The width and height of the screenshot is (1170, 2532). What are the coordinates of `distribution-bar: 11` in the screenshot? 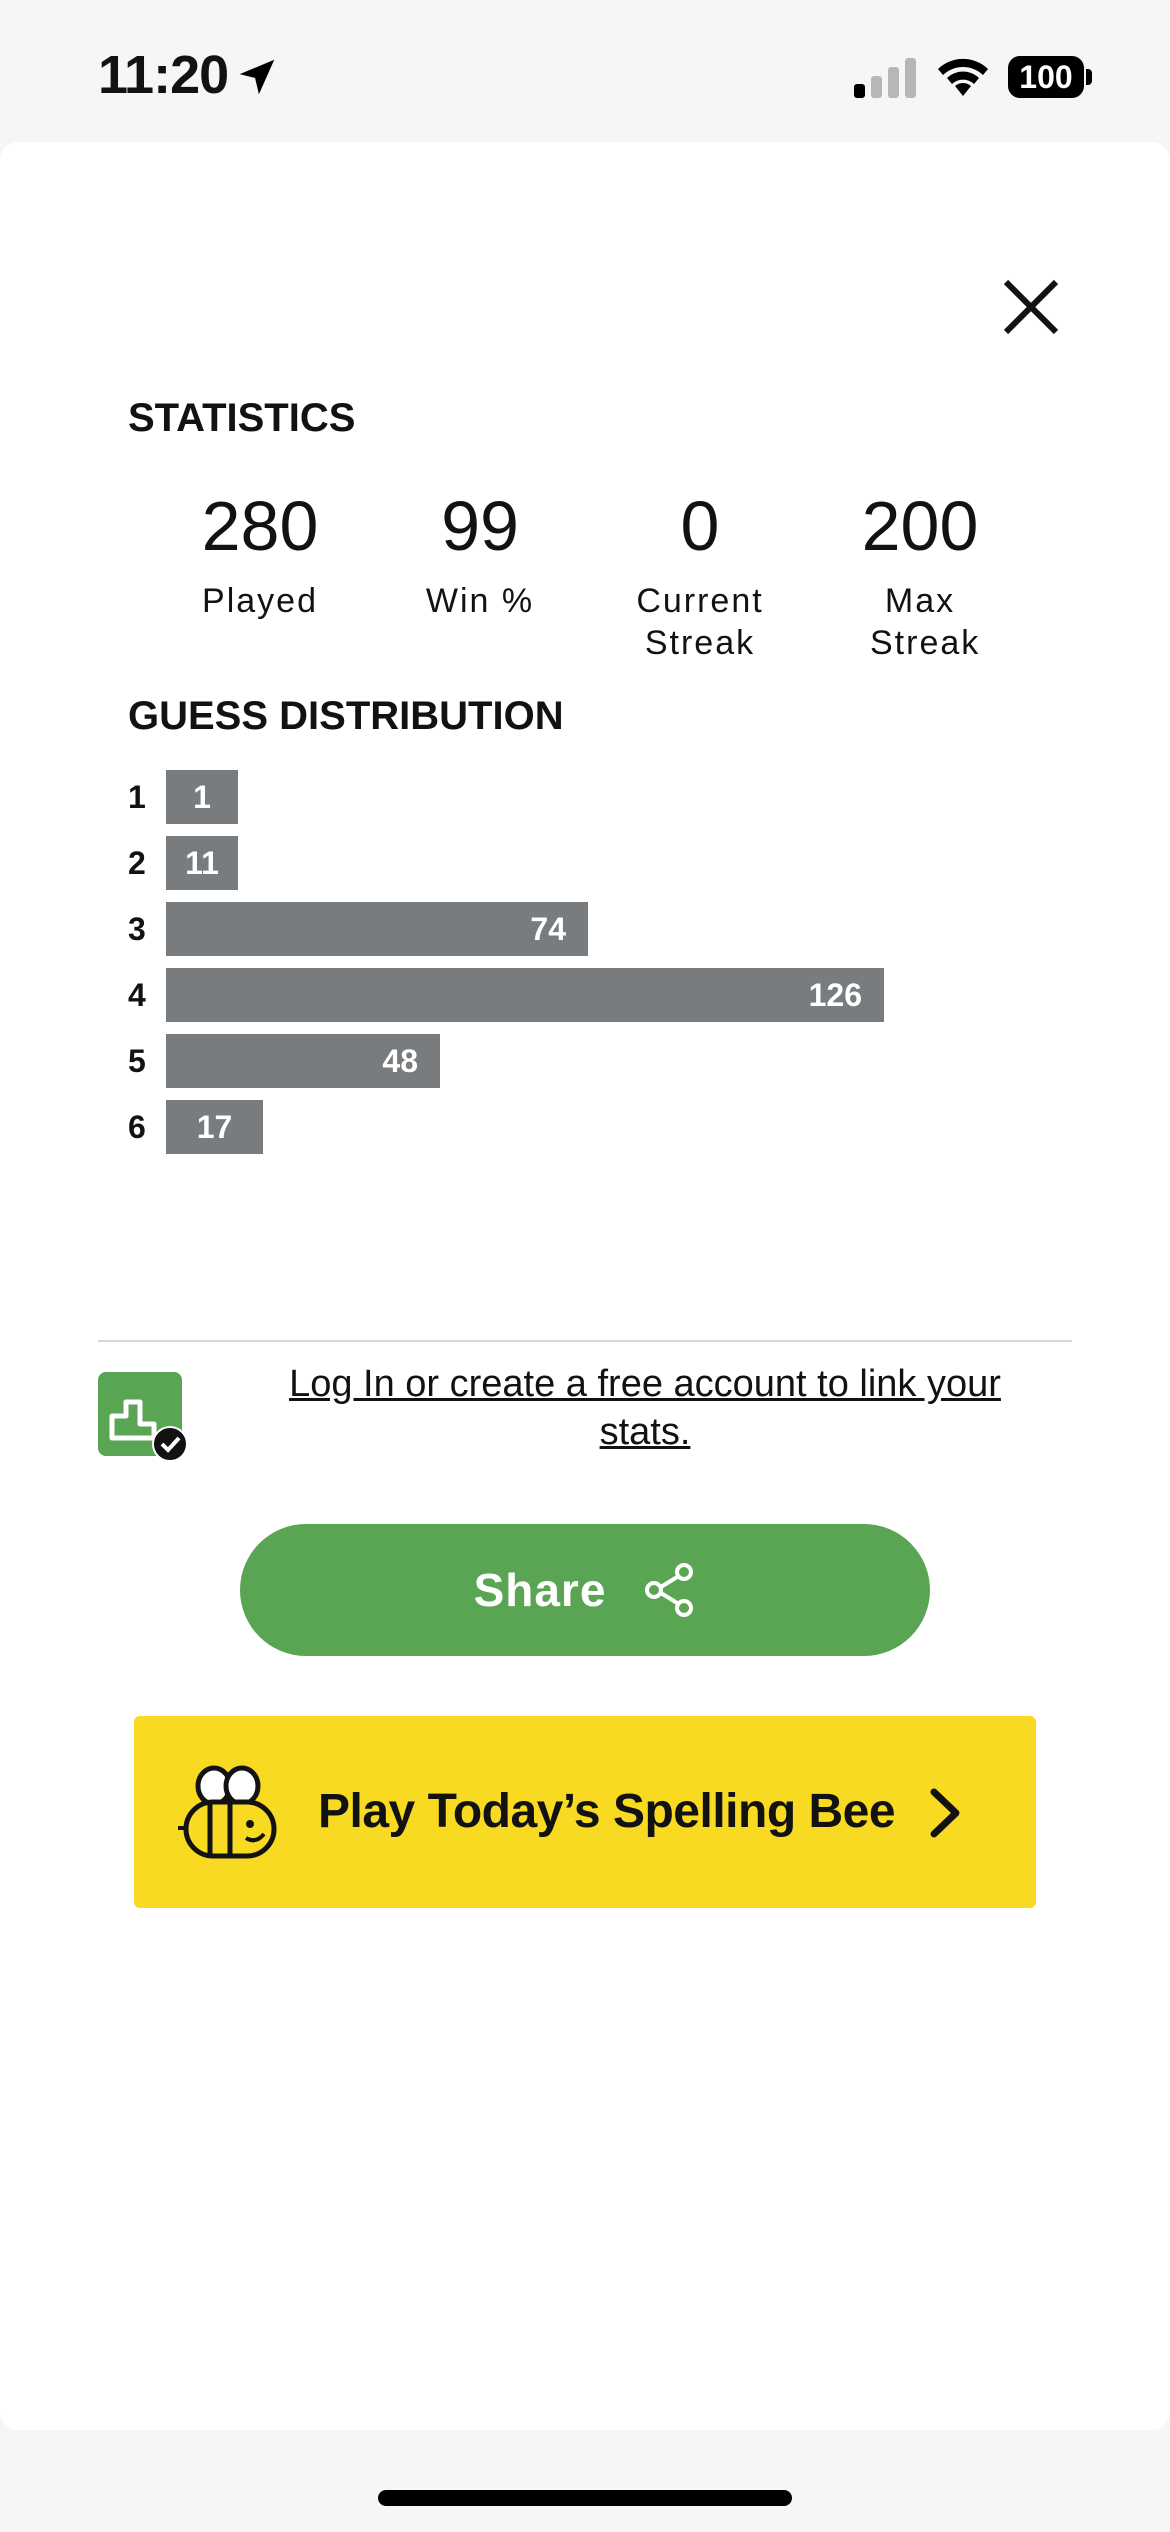 It's located at (202, 863).